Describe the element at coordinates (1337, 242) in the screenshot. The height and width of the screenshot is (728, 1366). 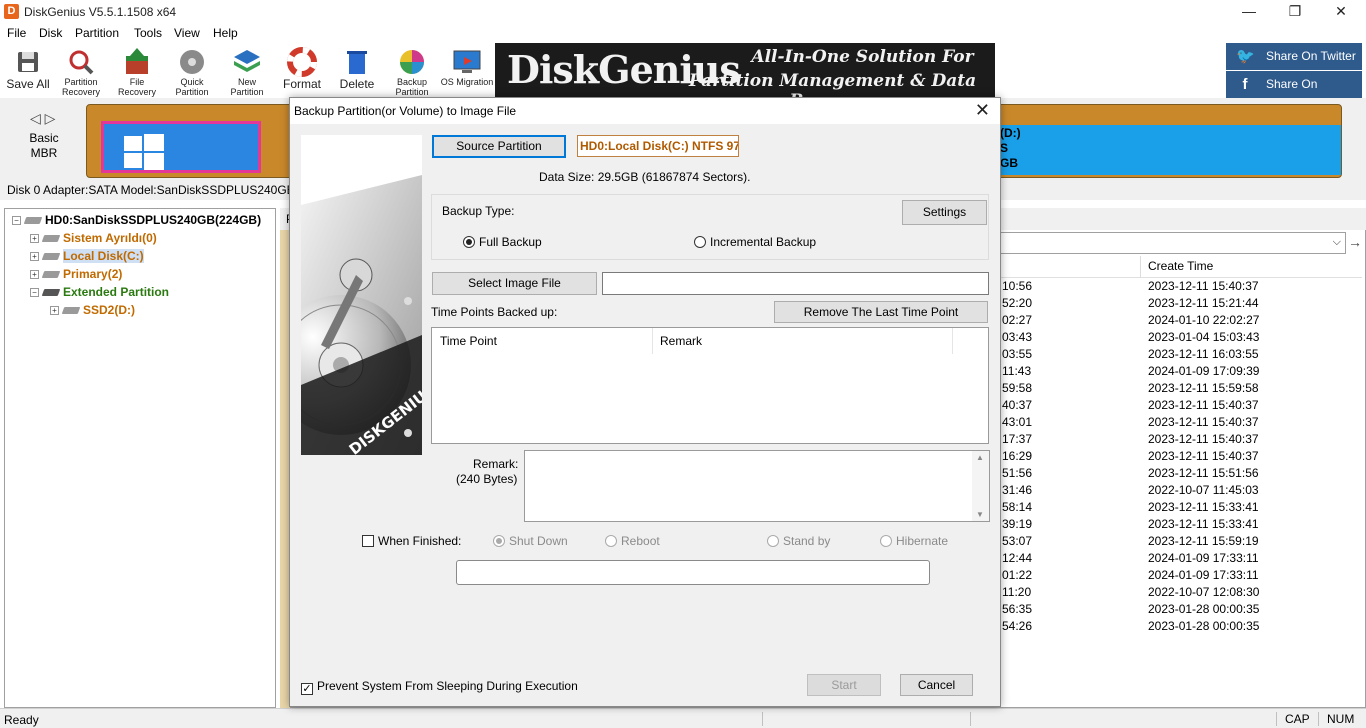
I see `chevron-down-icon: ⌵` at that location.